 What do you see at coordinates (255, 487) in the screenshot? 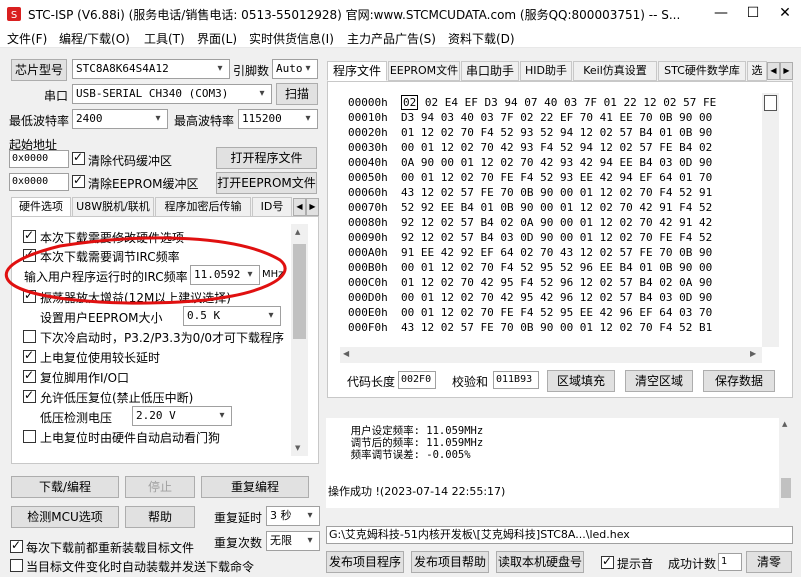
I see `reprogram-button: 重复编程` at bounding box center [255, 487].